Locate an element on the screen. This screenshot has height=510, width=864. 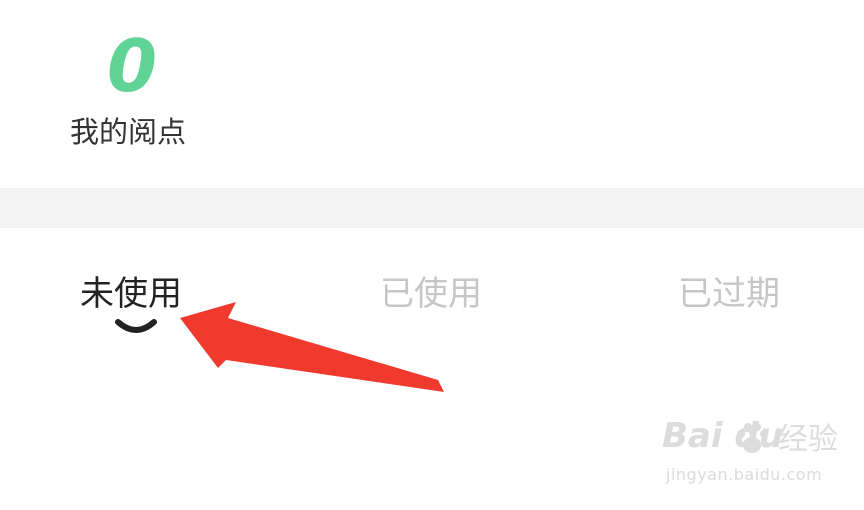
baidu-jingyan-watermark: Bai du 经验 jingyan.baidu.com is located at coordinates (750, 453).